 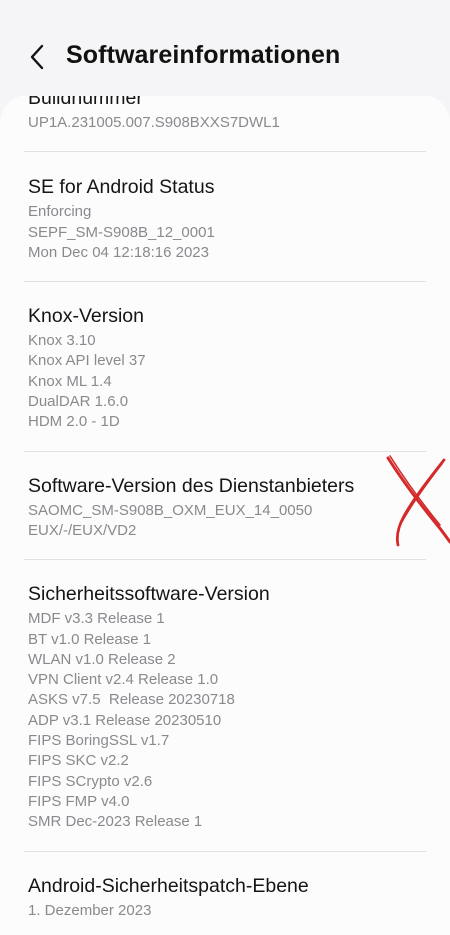 I want to click on info-item-title: Buildnummer, so click(x=85, y=102).